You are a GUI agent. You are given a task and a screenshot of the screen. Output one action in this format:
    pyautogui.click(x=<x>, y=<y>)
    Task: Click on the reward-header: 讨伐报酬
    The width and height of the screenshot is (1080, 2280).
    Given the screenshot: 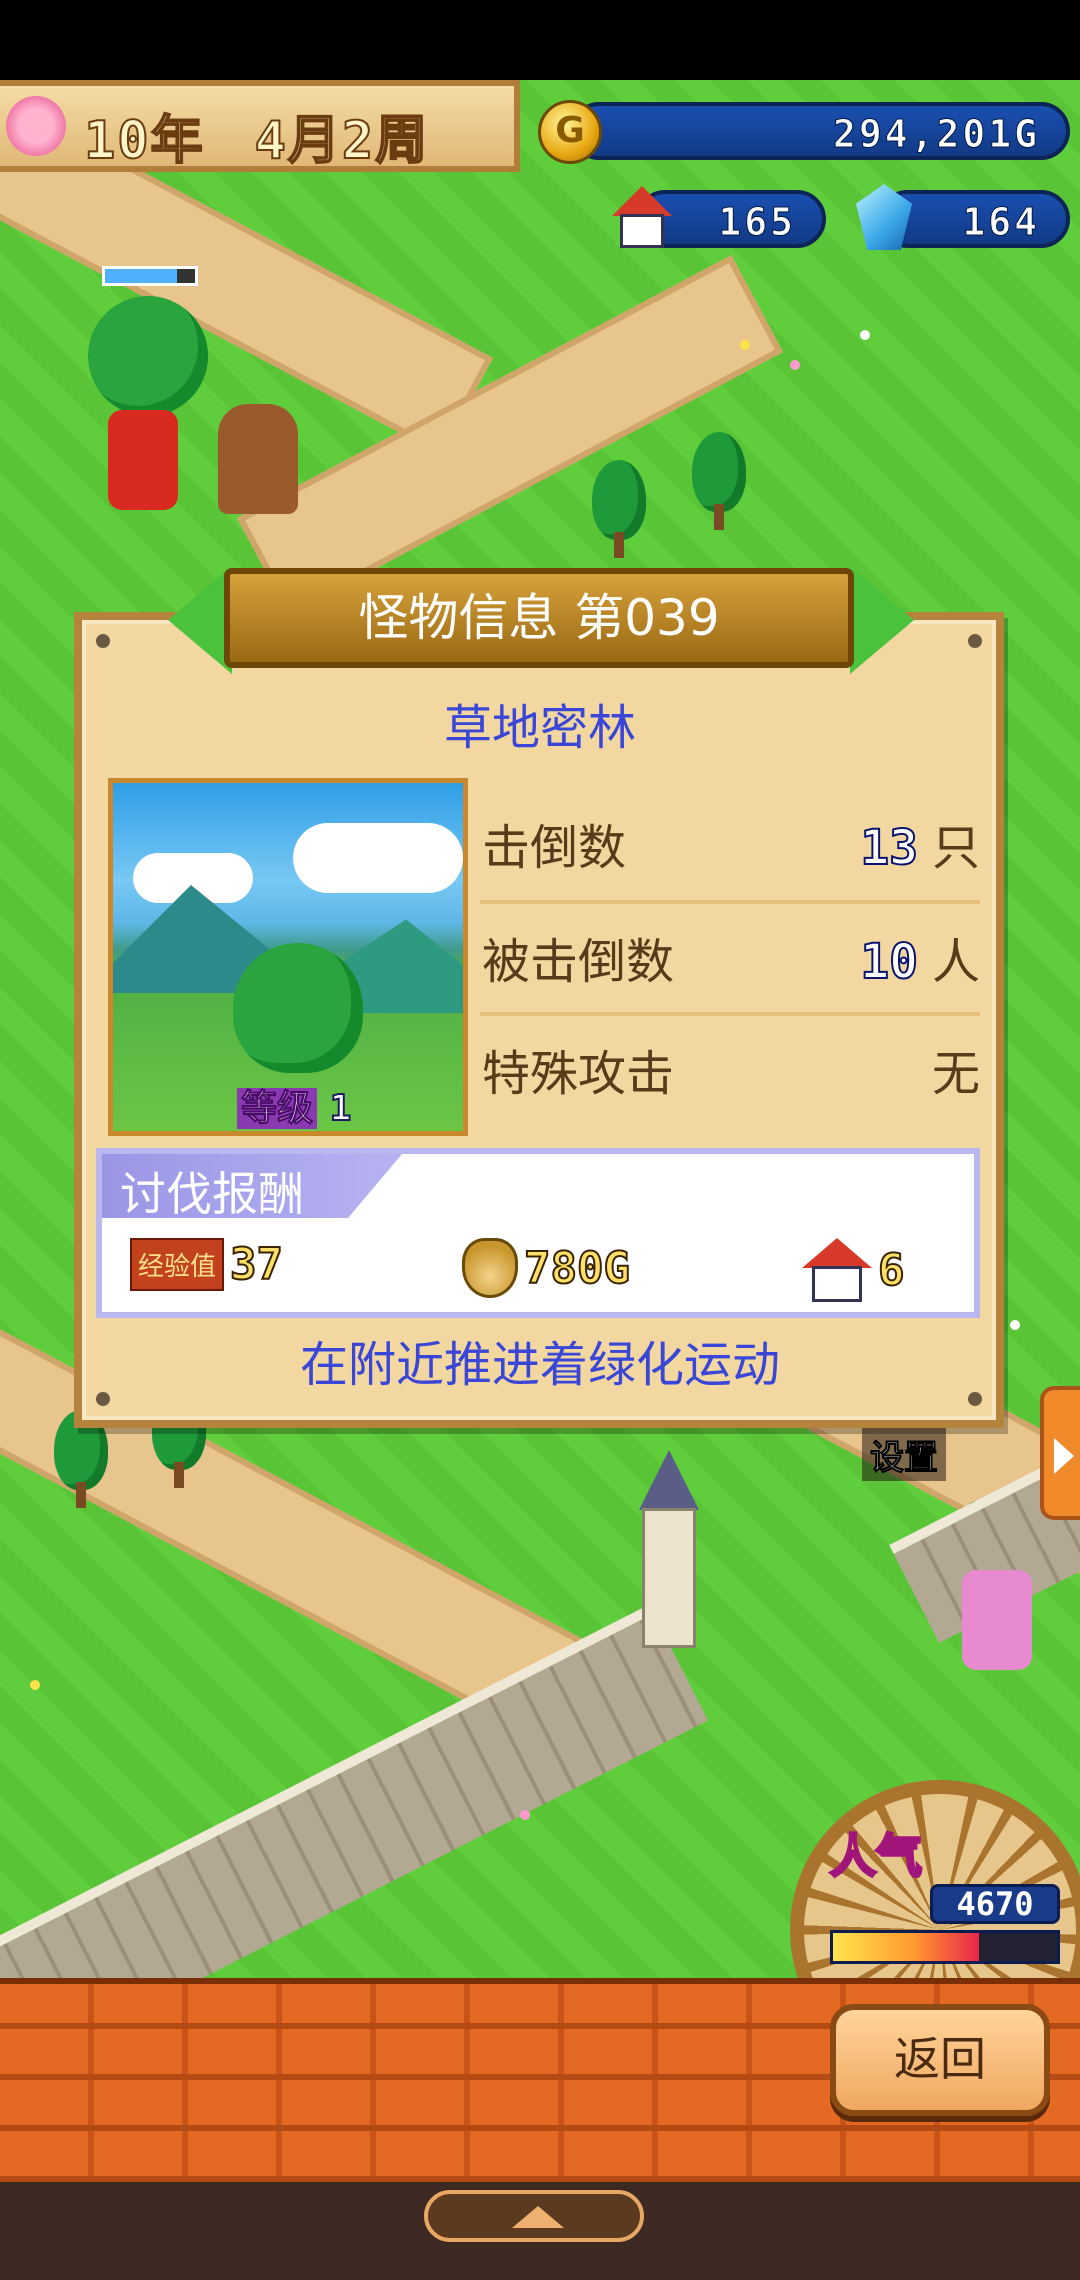 What is the action you would take?
    pyautogui.click(x=252, y=1186)
    